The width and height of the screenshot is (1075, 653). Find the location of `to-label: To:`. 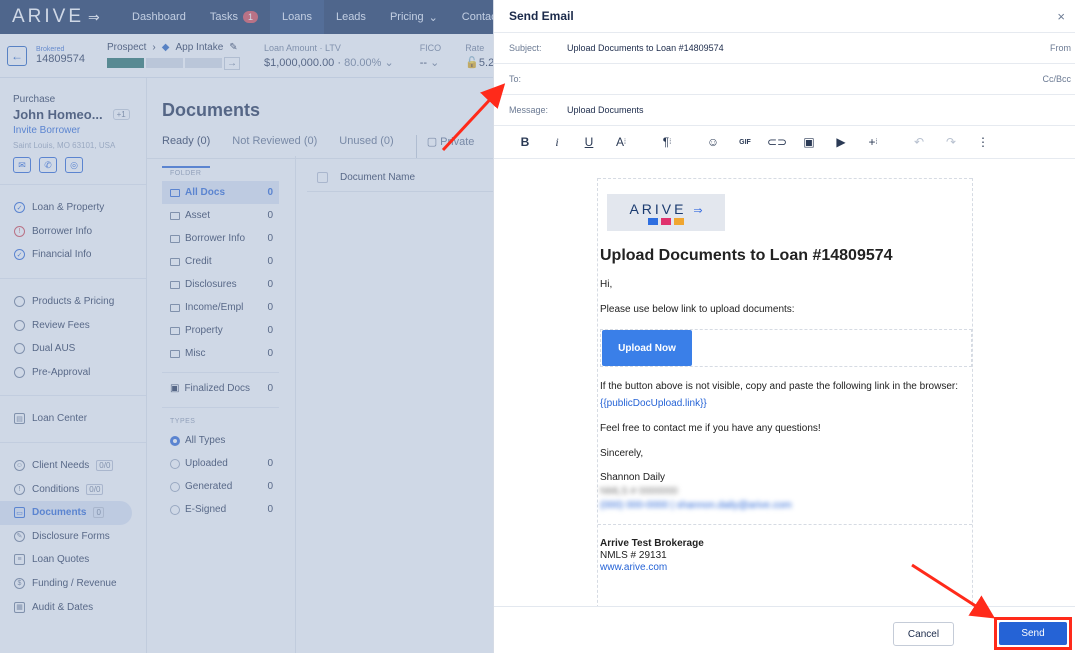

to-label: To: is located at coordinates (515, 79).